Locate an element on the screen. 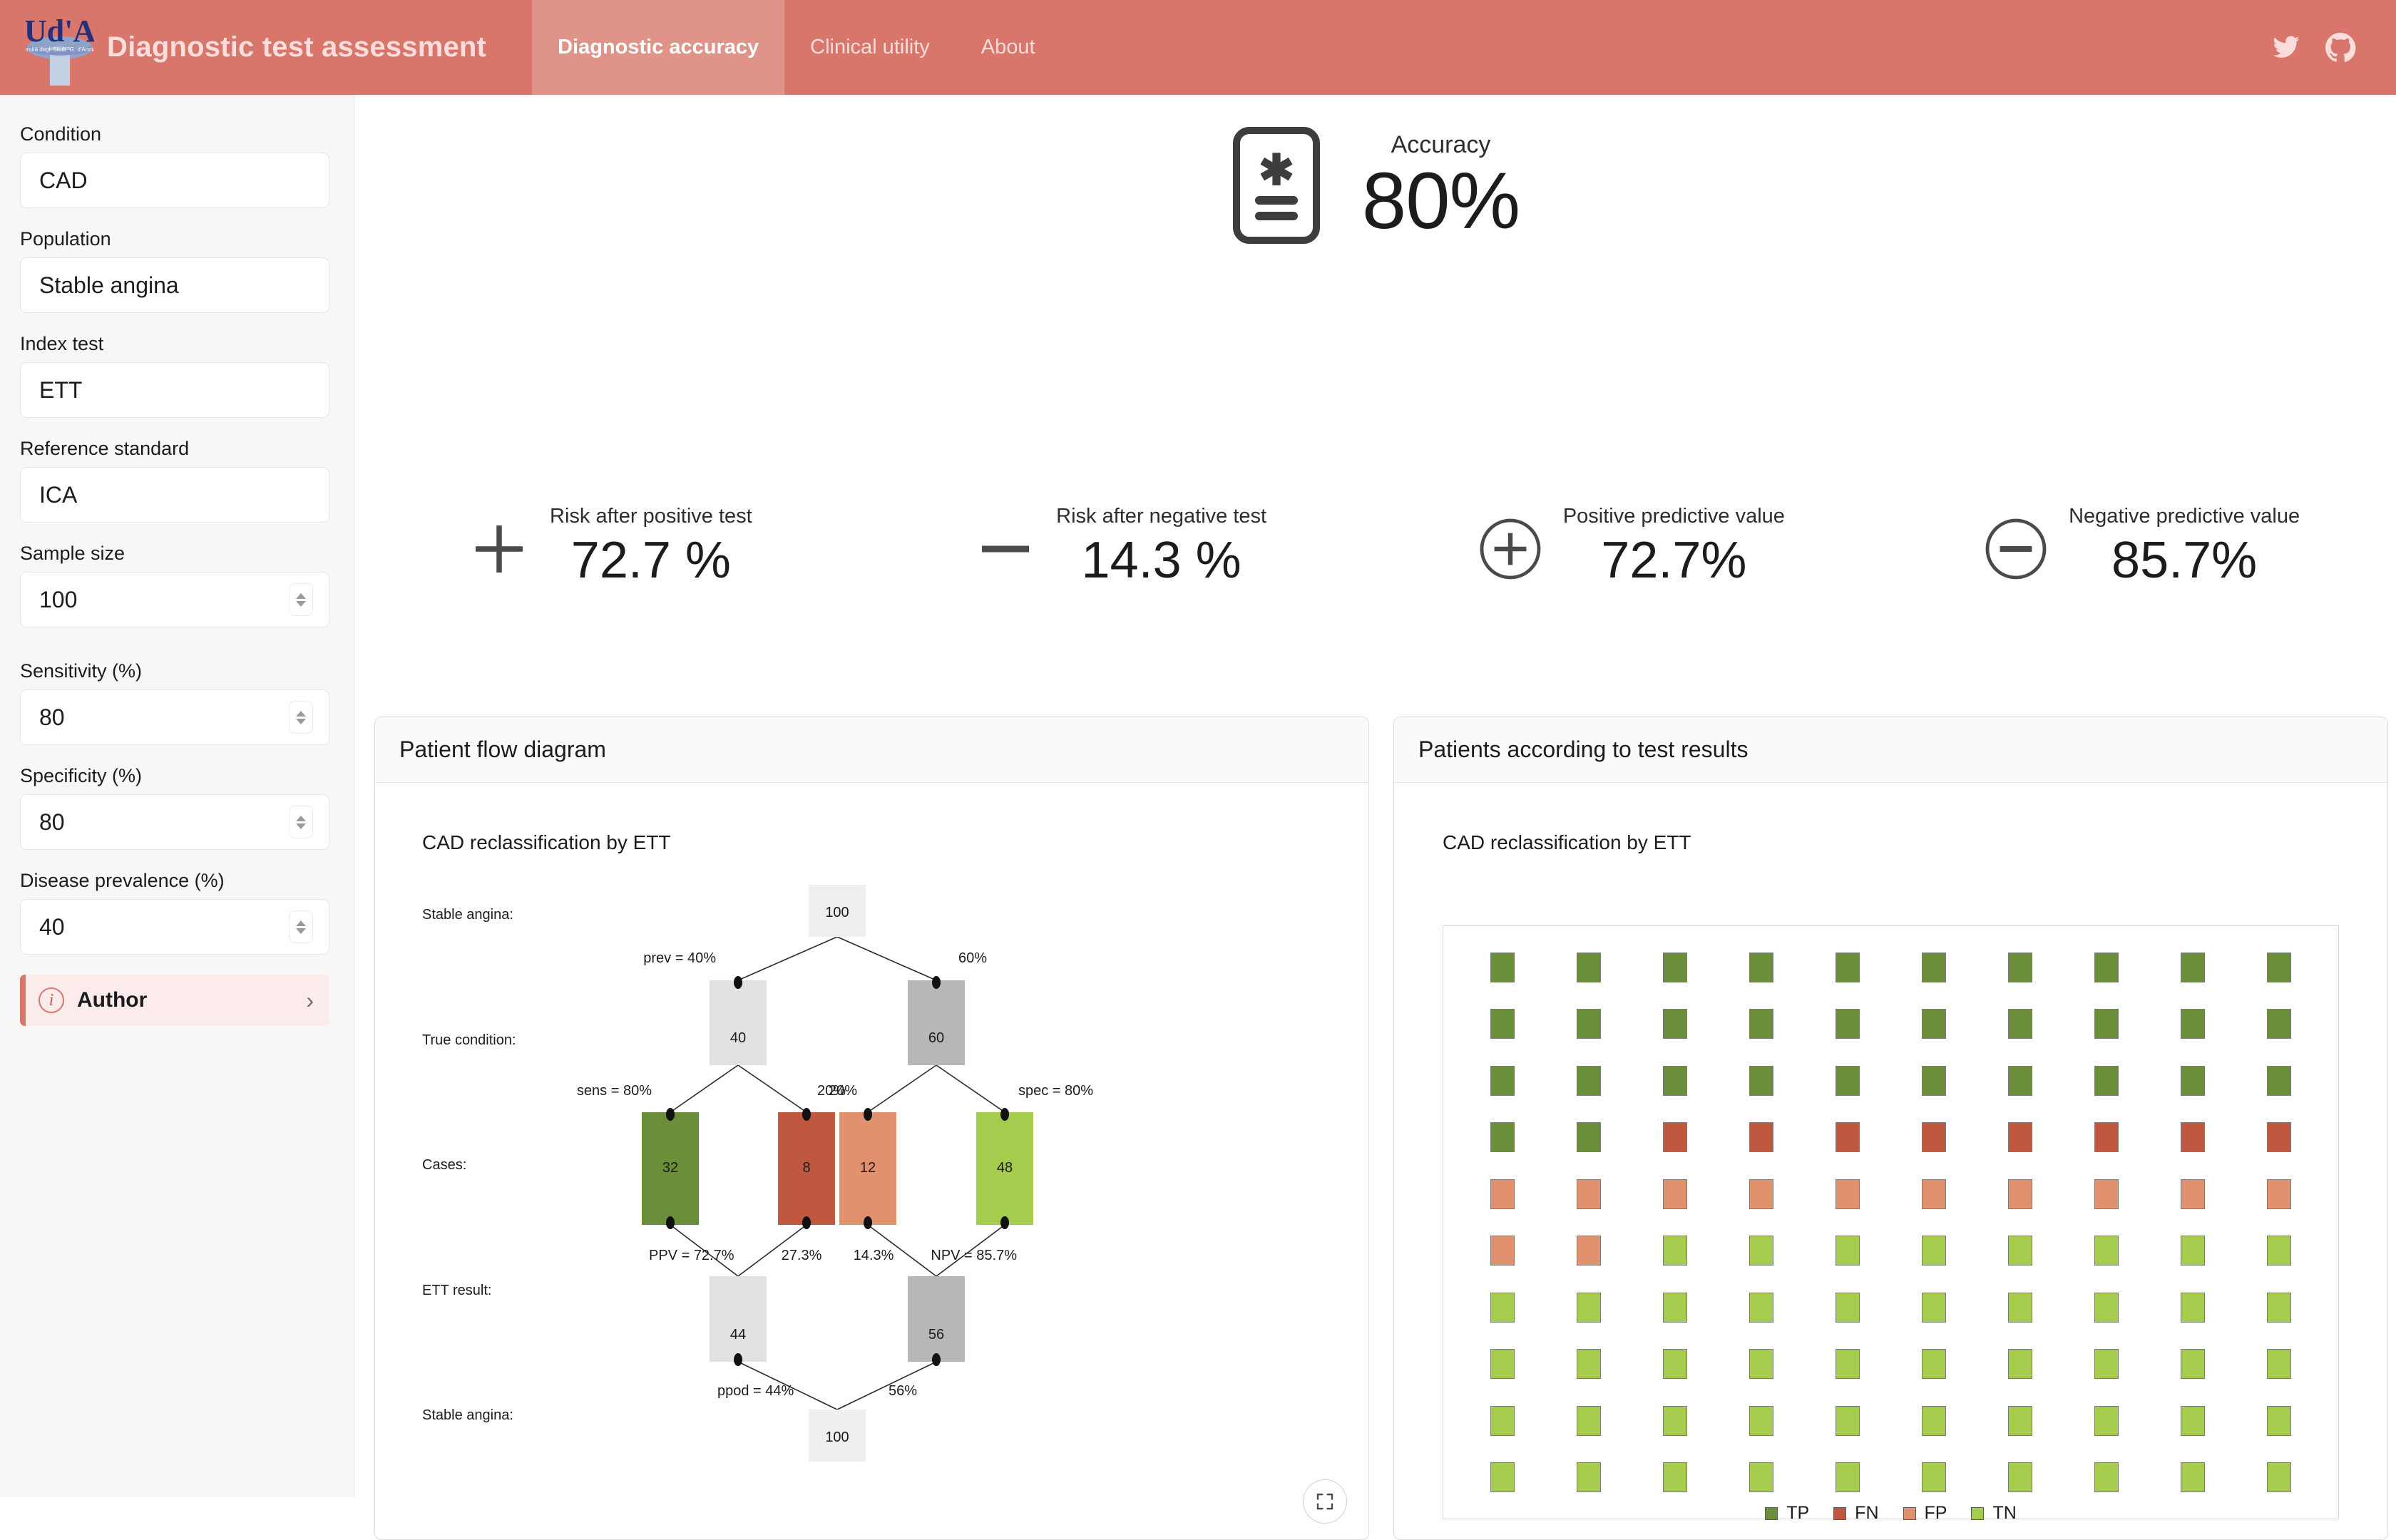  tab-about: About is located at coordinates (1008, 47).